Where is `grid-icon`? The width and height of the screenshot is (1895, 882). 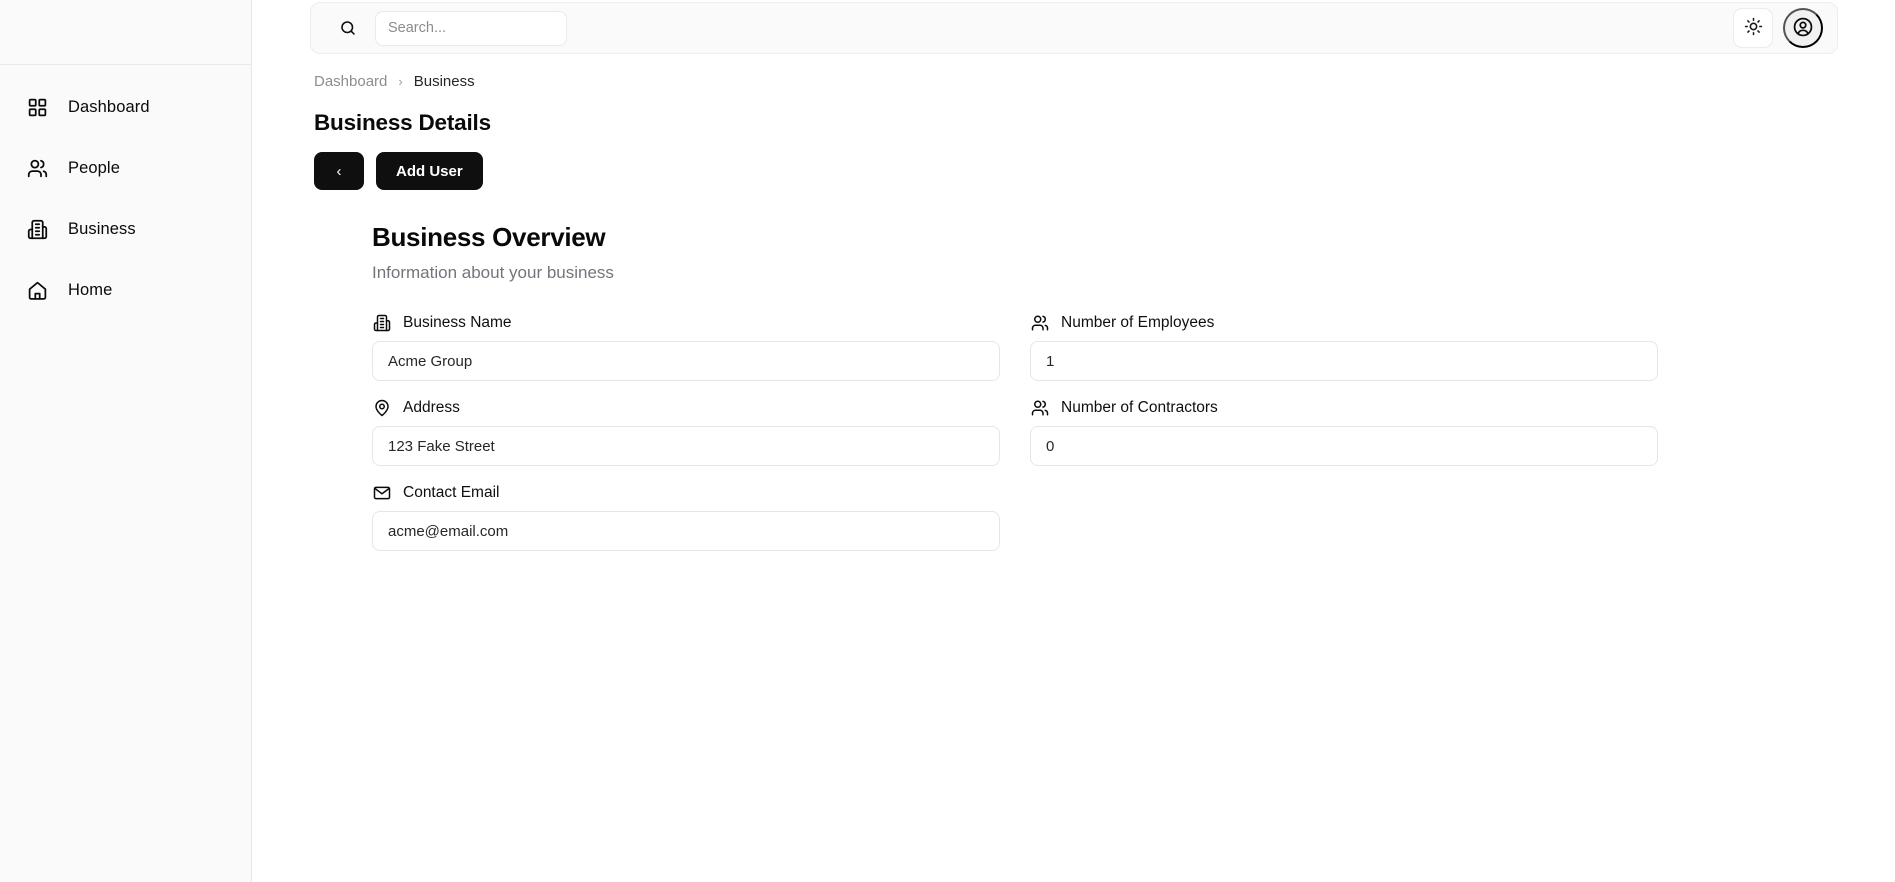
grid-icon is located at coordinates (37, 107).